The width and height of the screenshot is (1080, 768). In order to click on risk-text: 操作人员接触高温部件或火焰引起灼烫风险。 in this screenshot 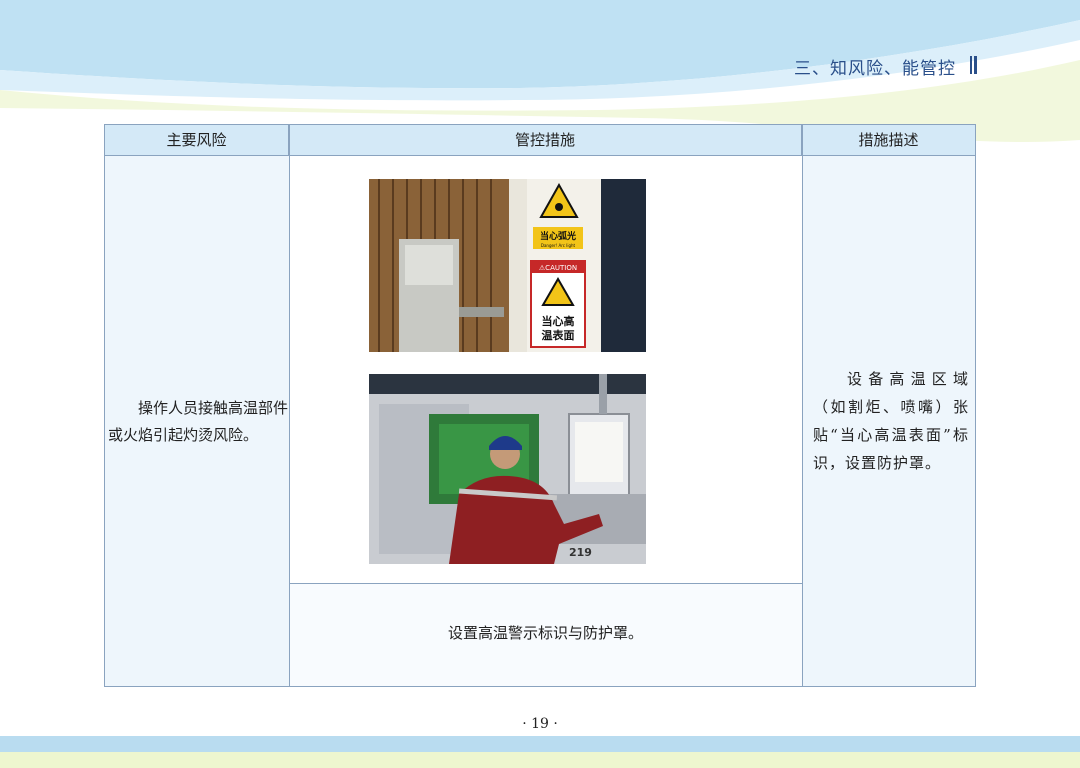, I will do `click(198, 421)`.